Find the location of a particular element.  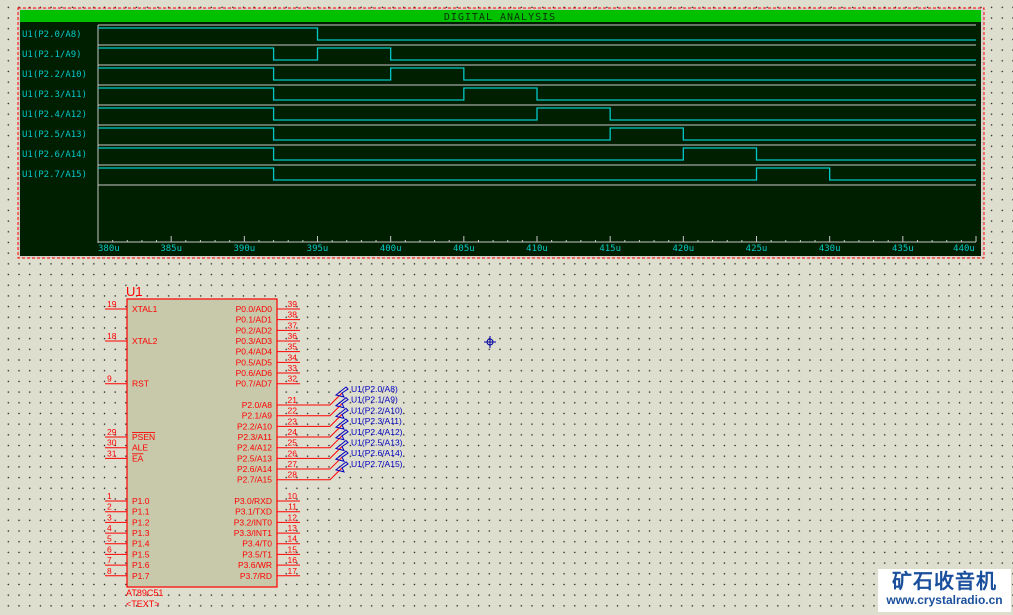

pin-name: P2.0/A8 is located at coordinates (257, 405).